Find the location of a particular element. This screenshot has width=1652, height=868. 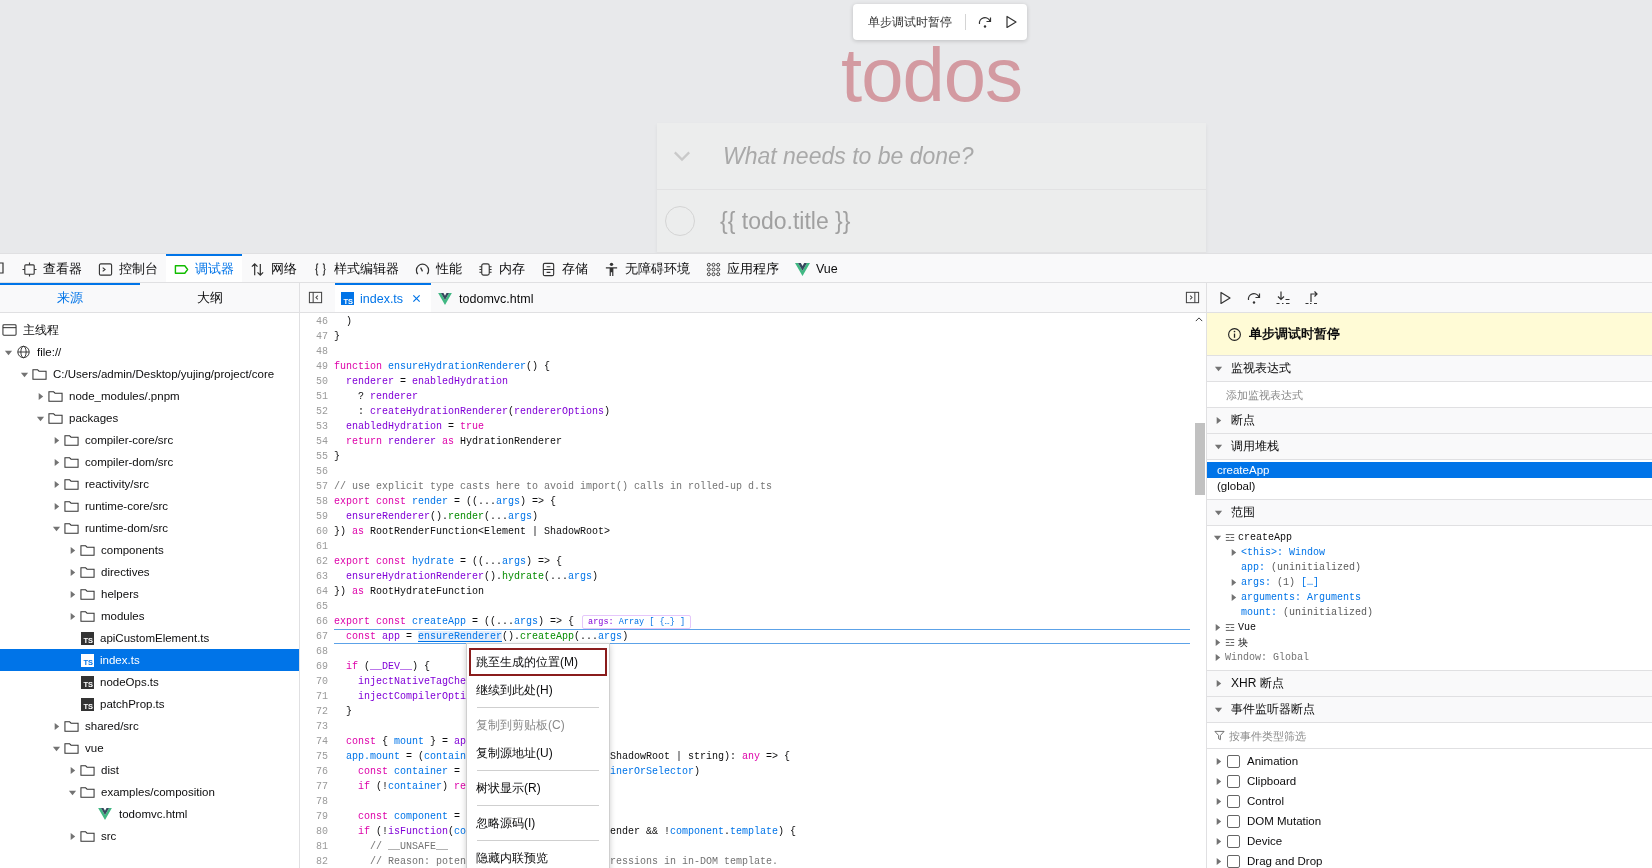

tree-item: examples/composition is located at coordinates (149, 792).